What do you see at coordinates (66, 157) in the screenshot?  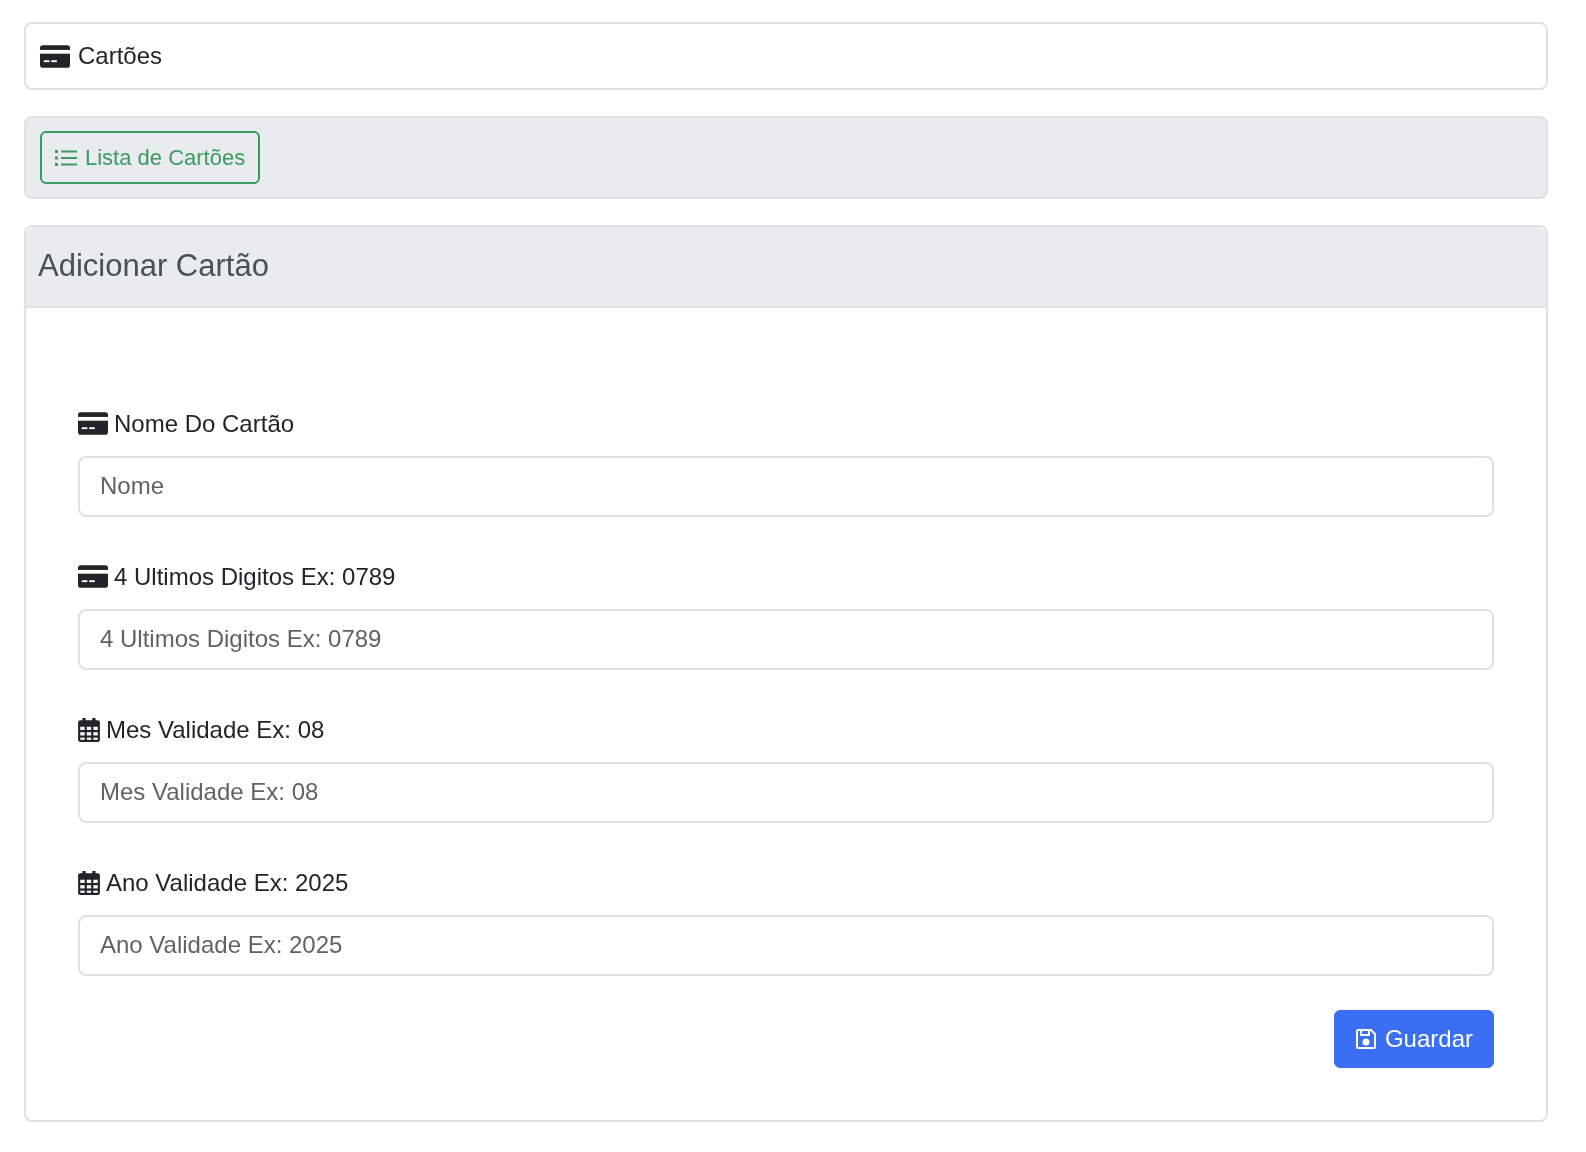 I see `list-icon` at bounding box center [66, 157].